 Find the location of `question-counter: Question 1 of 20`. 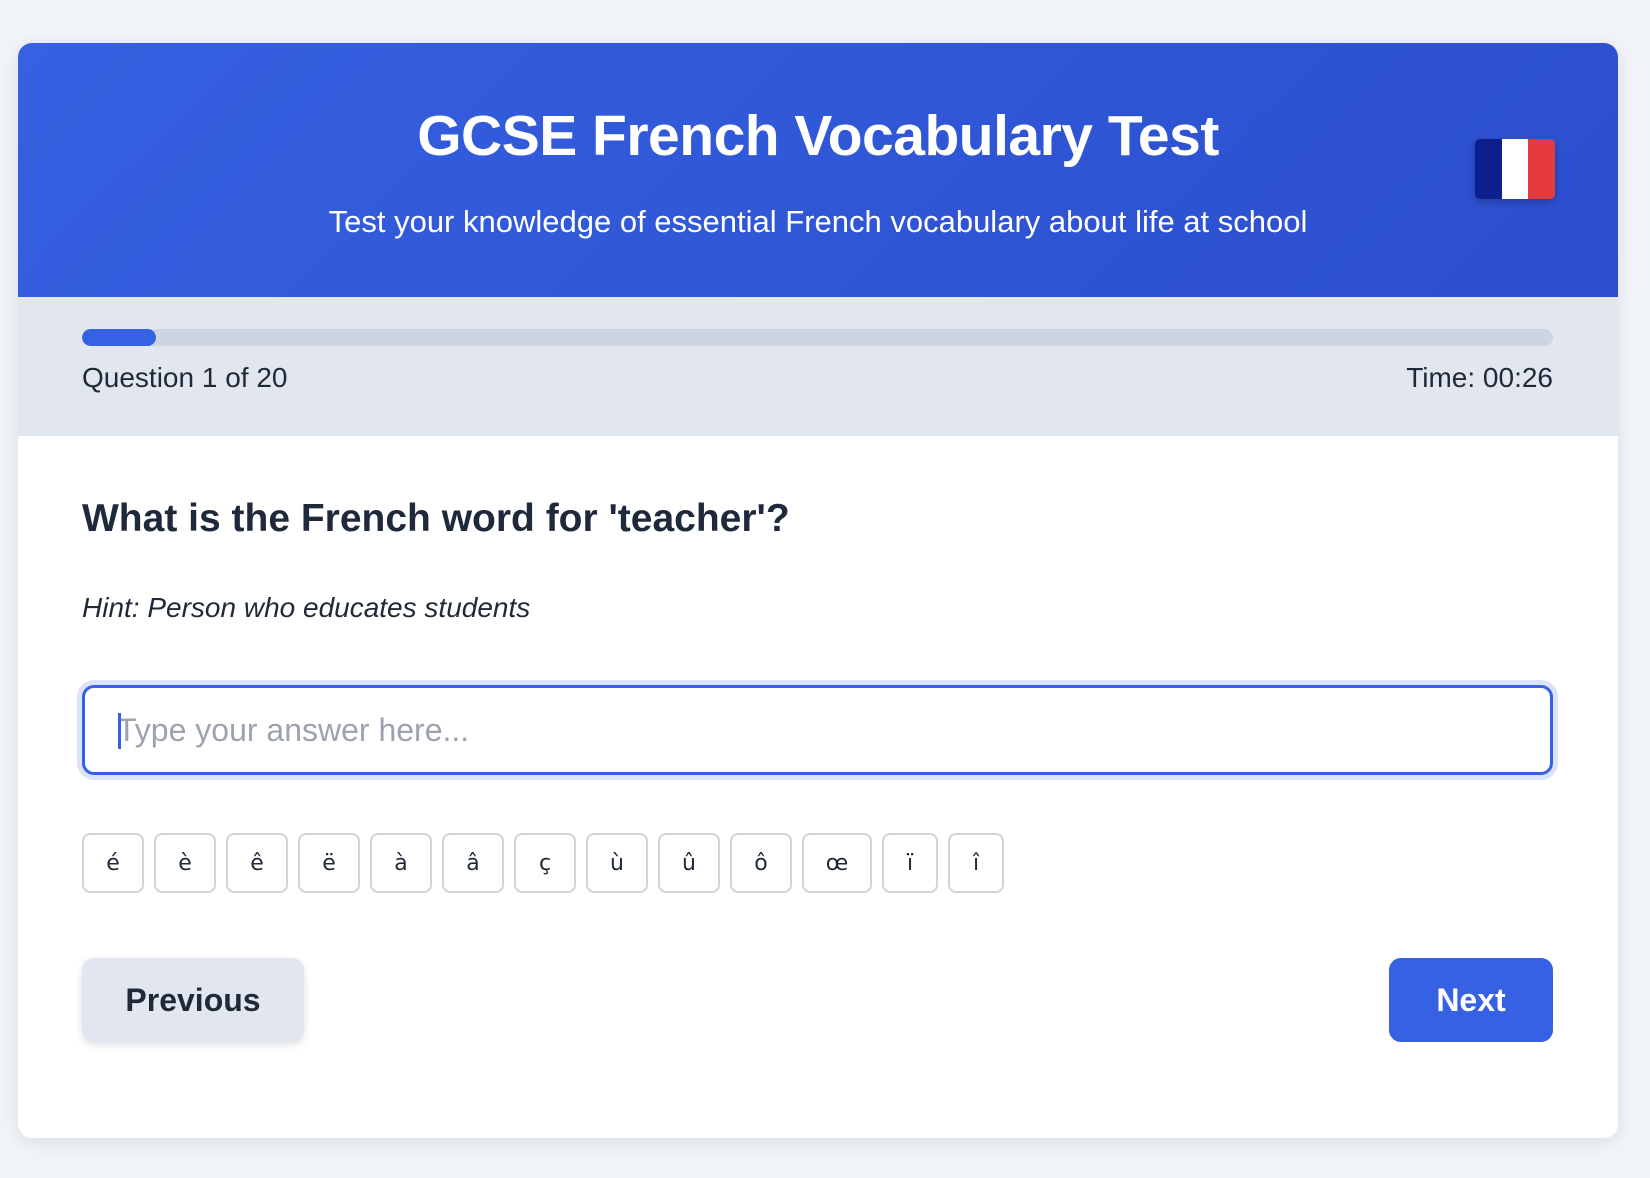

question-counter: Question 1 of 20 is located at coordinates (185, 377).